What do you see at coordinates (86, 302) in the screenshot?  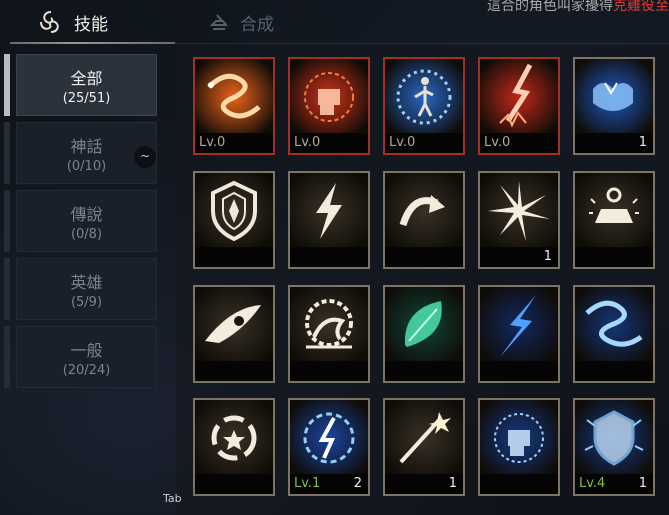 I see `category-count: (5/9)` at bounding box center [86, 302].